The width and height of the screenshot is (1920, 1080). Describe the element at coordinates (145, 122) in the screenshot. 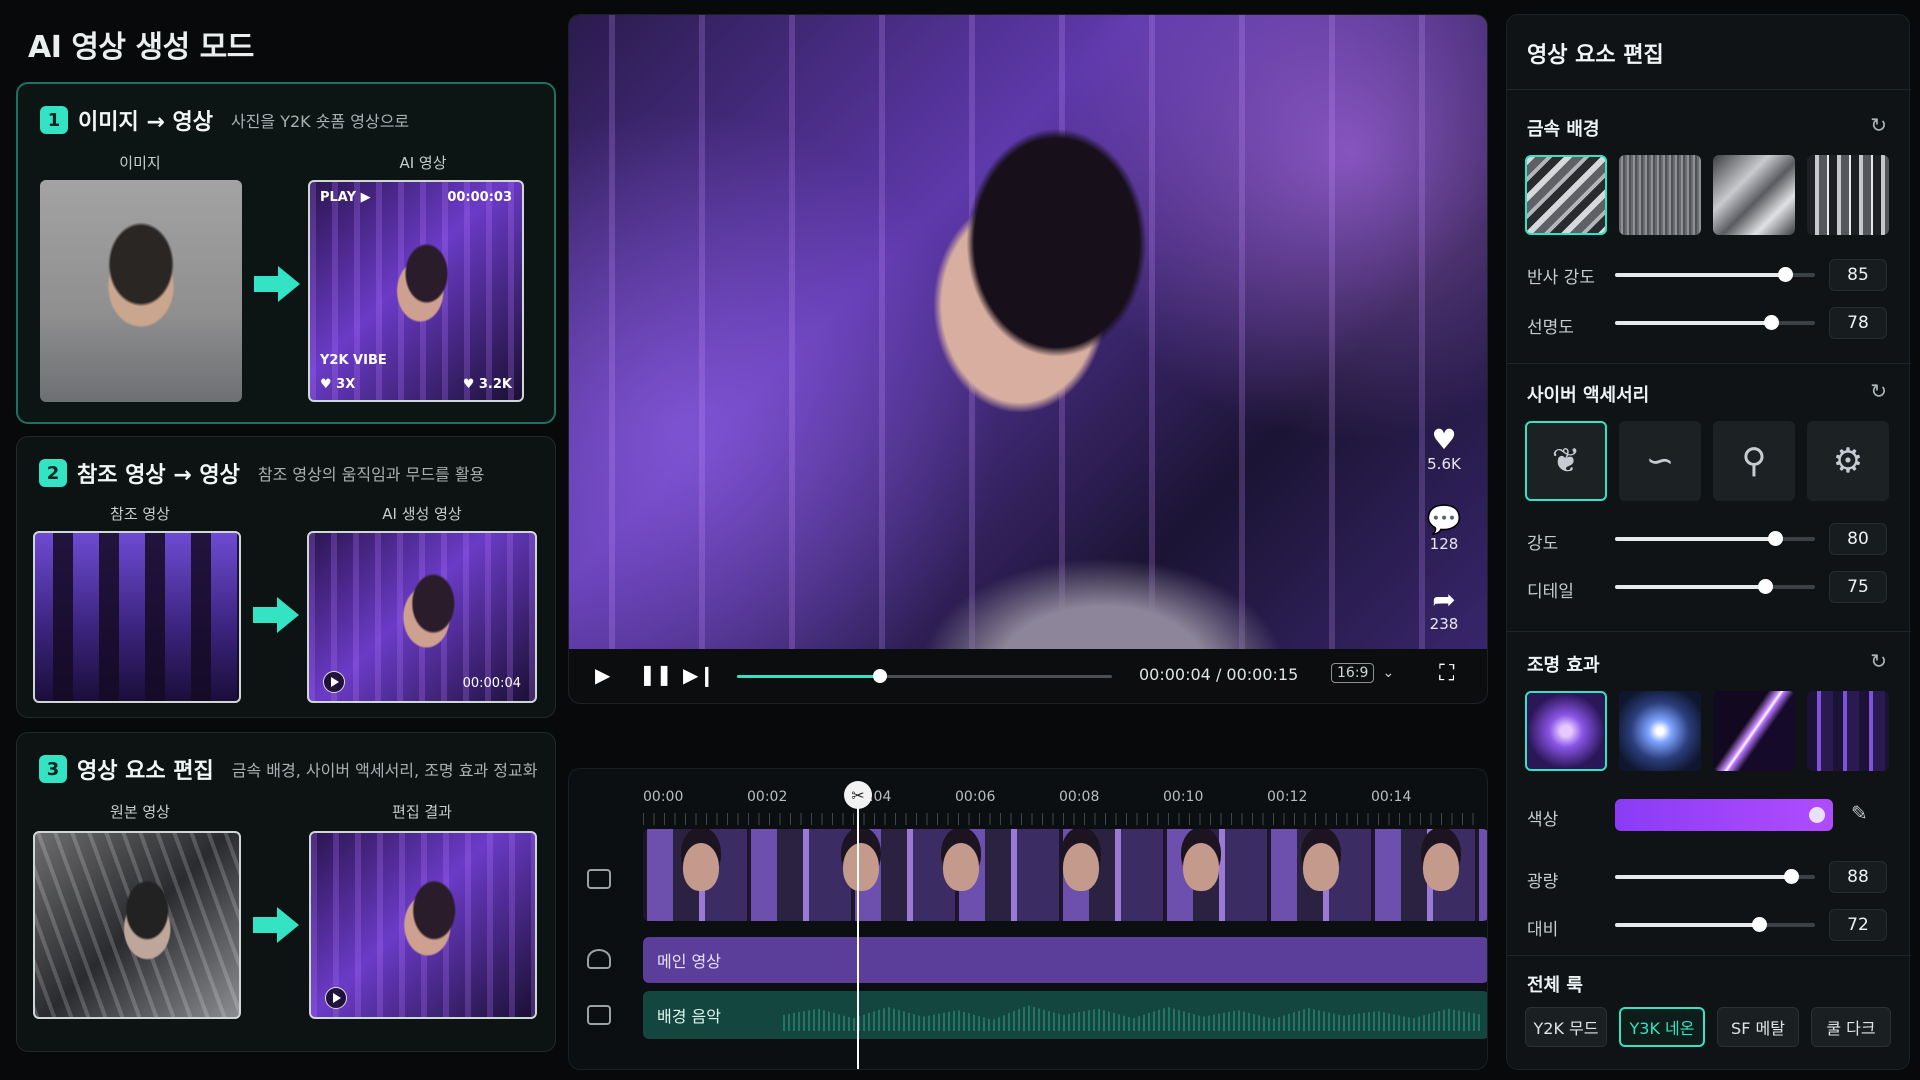

I see `step-title: 이미지 → 영상` at that location.